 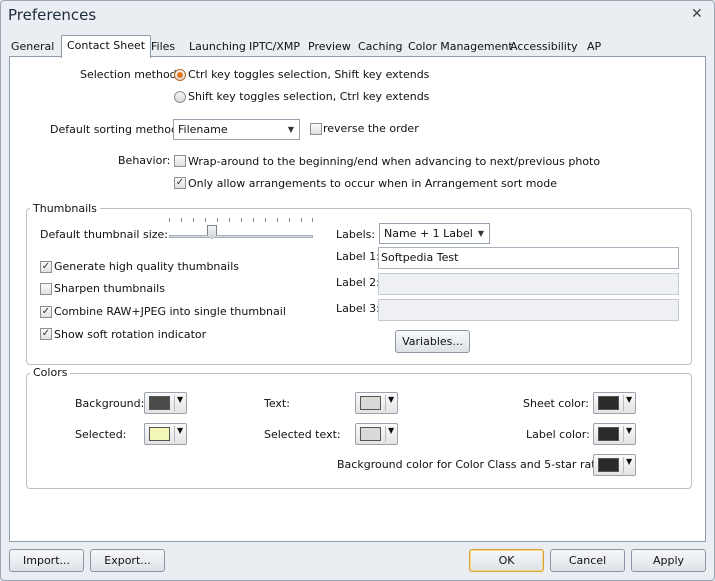 I want to click on selection-method-label: Selection method:, so click(x=130, y=74).